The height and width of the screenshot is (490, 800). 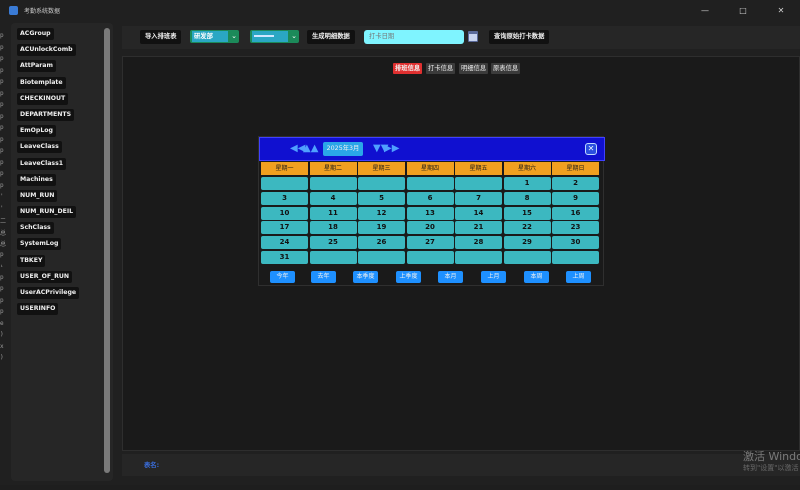 What do you see at coordinates (527, 198) in the screenshot?
I see `day-cell: 8` at bounding box center [527, 198].